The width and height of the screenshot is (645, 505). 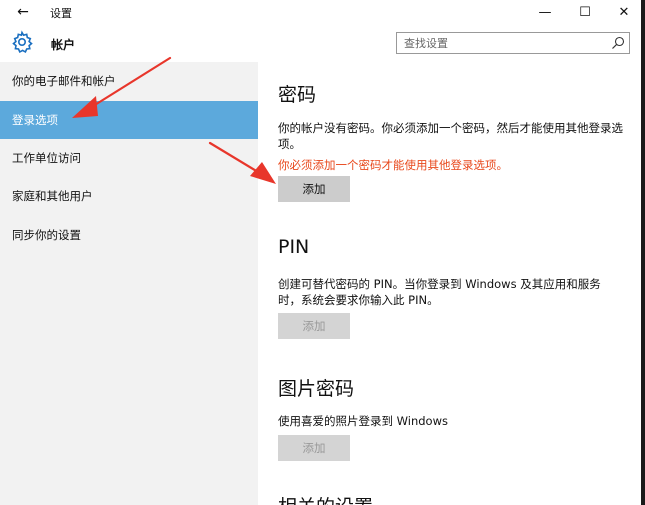 I want to click on minimize-icon: —, so click(x=545, y=12).